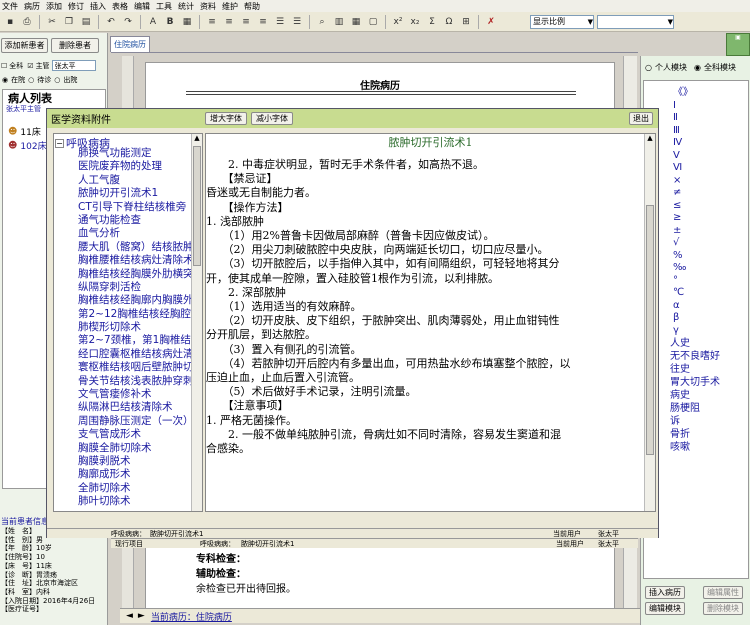 The width and height of the screenshot is (750, 625). What do you see at coordinates (59, 143) in the screenshot?
I see `collapse-icon: −` at bounding box center [59, 143].